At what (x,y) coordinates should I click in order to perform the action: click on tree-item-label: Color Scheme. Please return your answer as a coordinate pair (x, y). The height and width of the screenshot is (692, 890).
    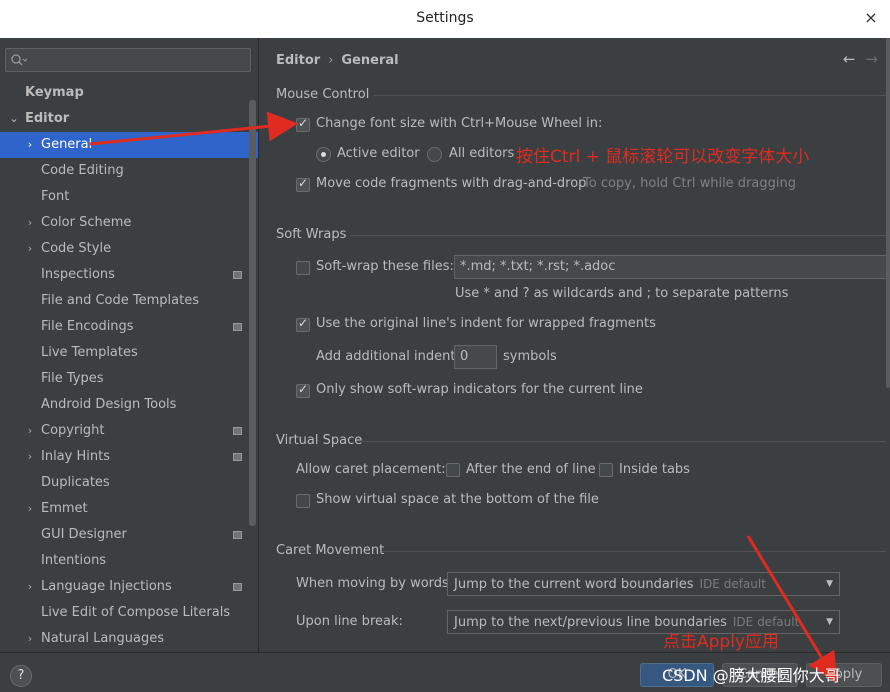
    Looking at the image, I should click on (86, 222).